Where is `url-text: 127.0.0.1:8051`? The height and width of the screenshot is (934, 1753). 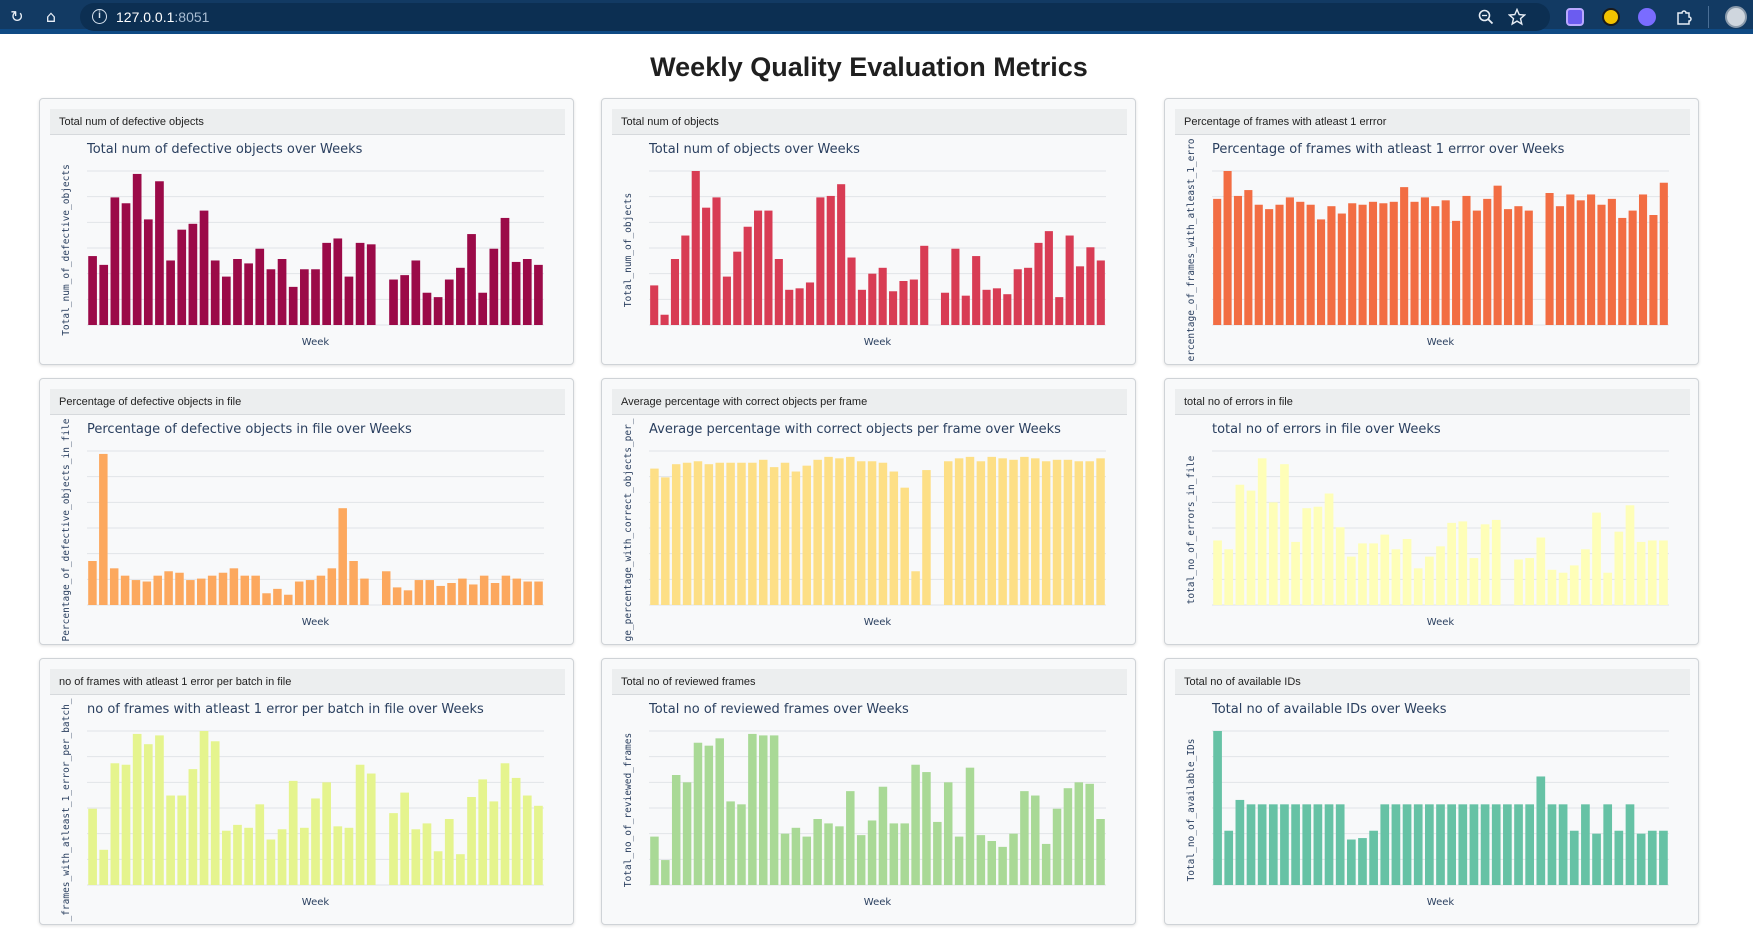 url-text: 127.0.0.1:8051 is located at coordinates (162, 17).